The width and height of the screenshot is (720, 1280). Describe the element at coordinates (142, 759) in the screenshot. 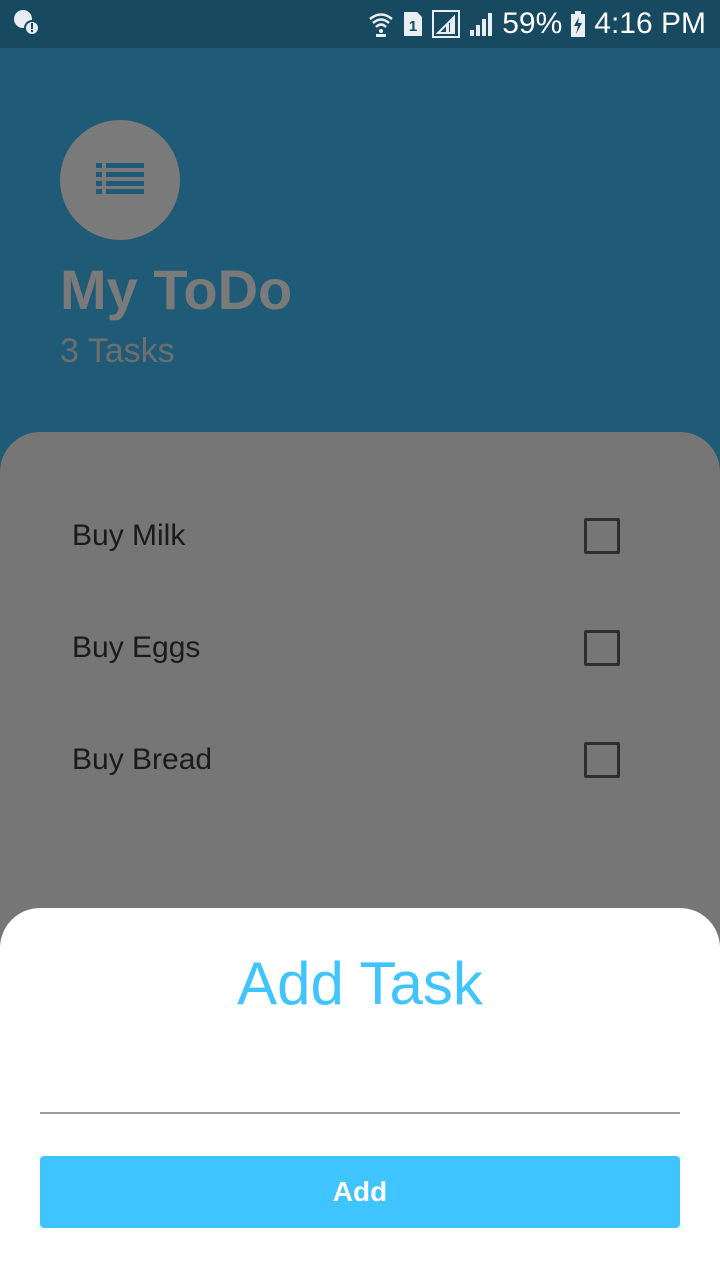

I see `task-label: Buy Bread` at that location.